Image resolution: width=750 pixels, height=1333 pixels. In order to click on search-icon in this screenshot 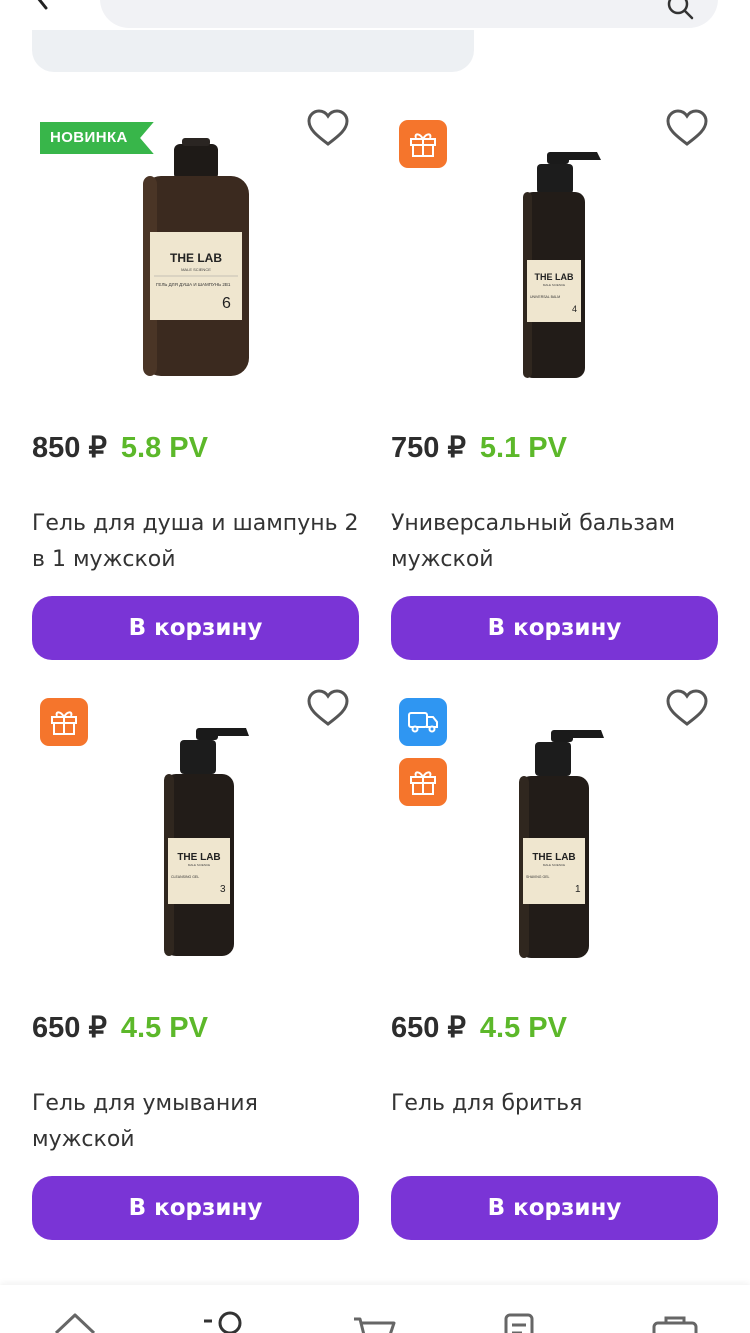, I will do `click(680, 10)`.